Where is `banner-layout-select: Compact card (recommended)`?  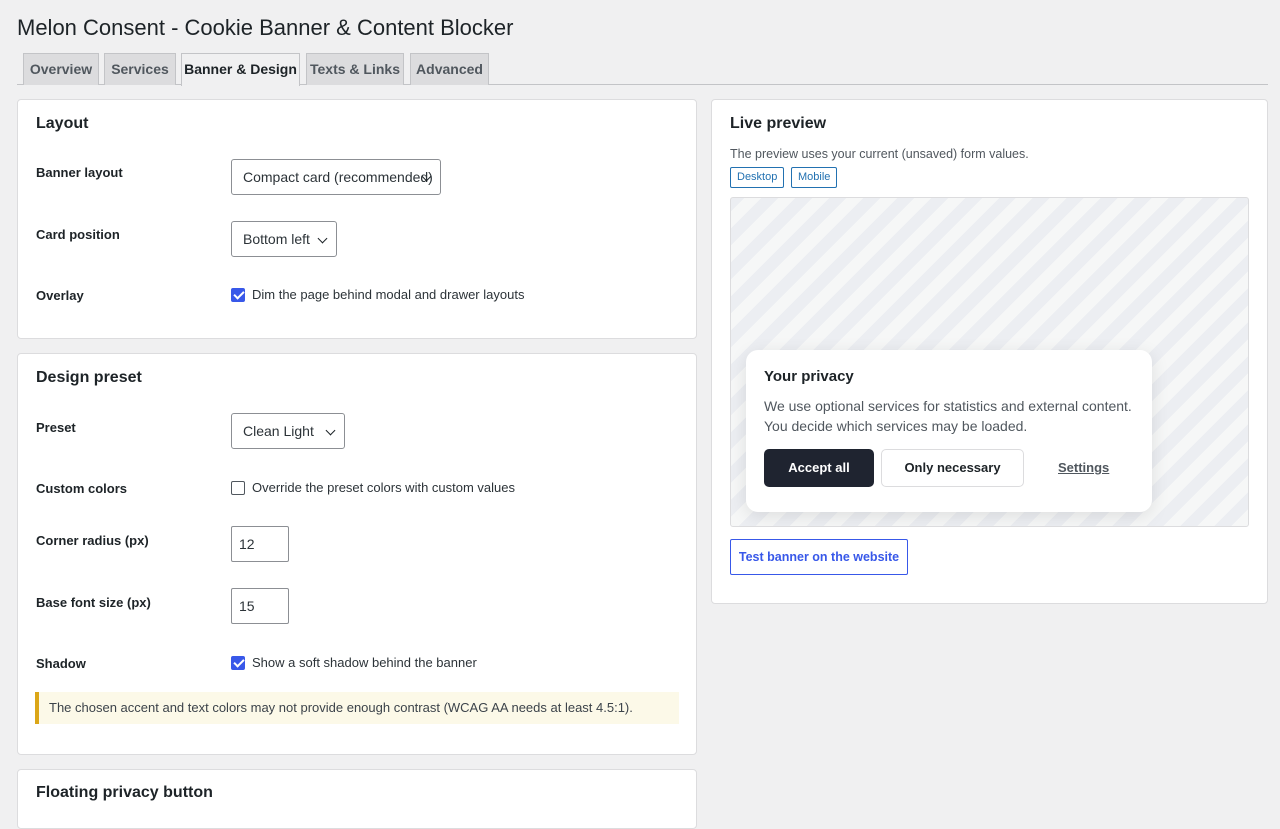
banner-layout-select: Compact card (recommended) is located at coordinates (336, 177).